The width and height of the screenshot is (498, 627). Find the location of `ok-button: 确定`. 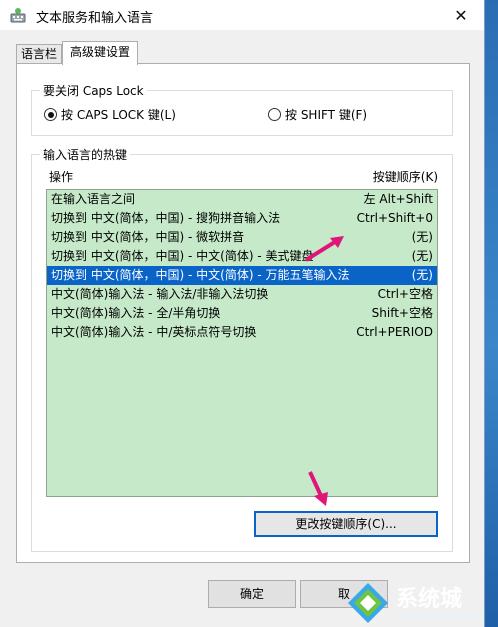

ok-button: 确定 is located at coordinates (252, 594).